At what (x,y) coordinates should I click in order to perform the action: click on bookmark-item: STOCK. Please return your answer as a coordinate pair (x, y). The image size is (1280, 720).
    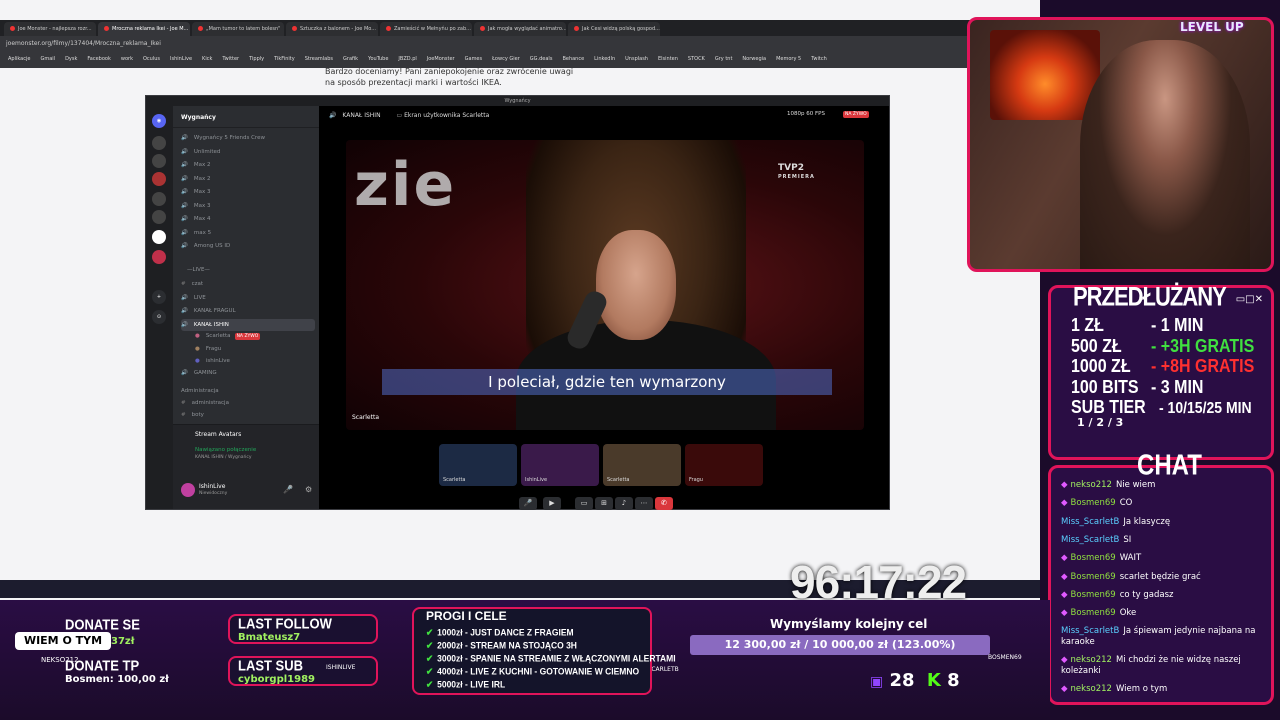
    Looking at the image, I should click on (696, 59).